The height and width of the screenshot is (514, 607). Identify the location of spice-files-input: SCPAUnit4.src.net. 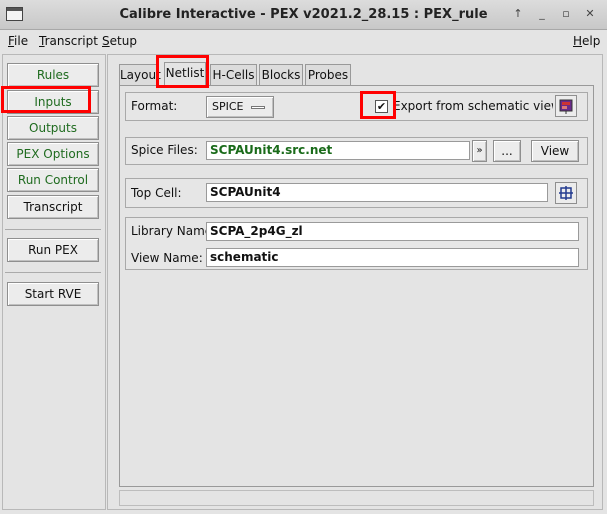
(338, 150).